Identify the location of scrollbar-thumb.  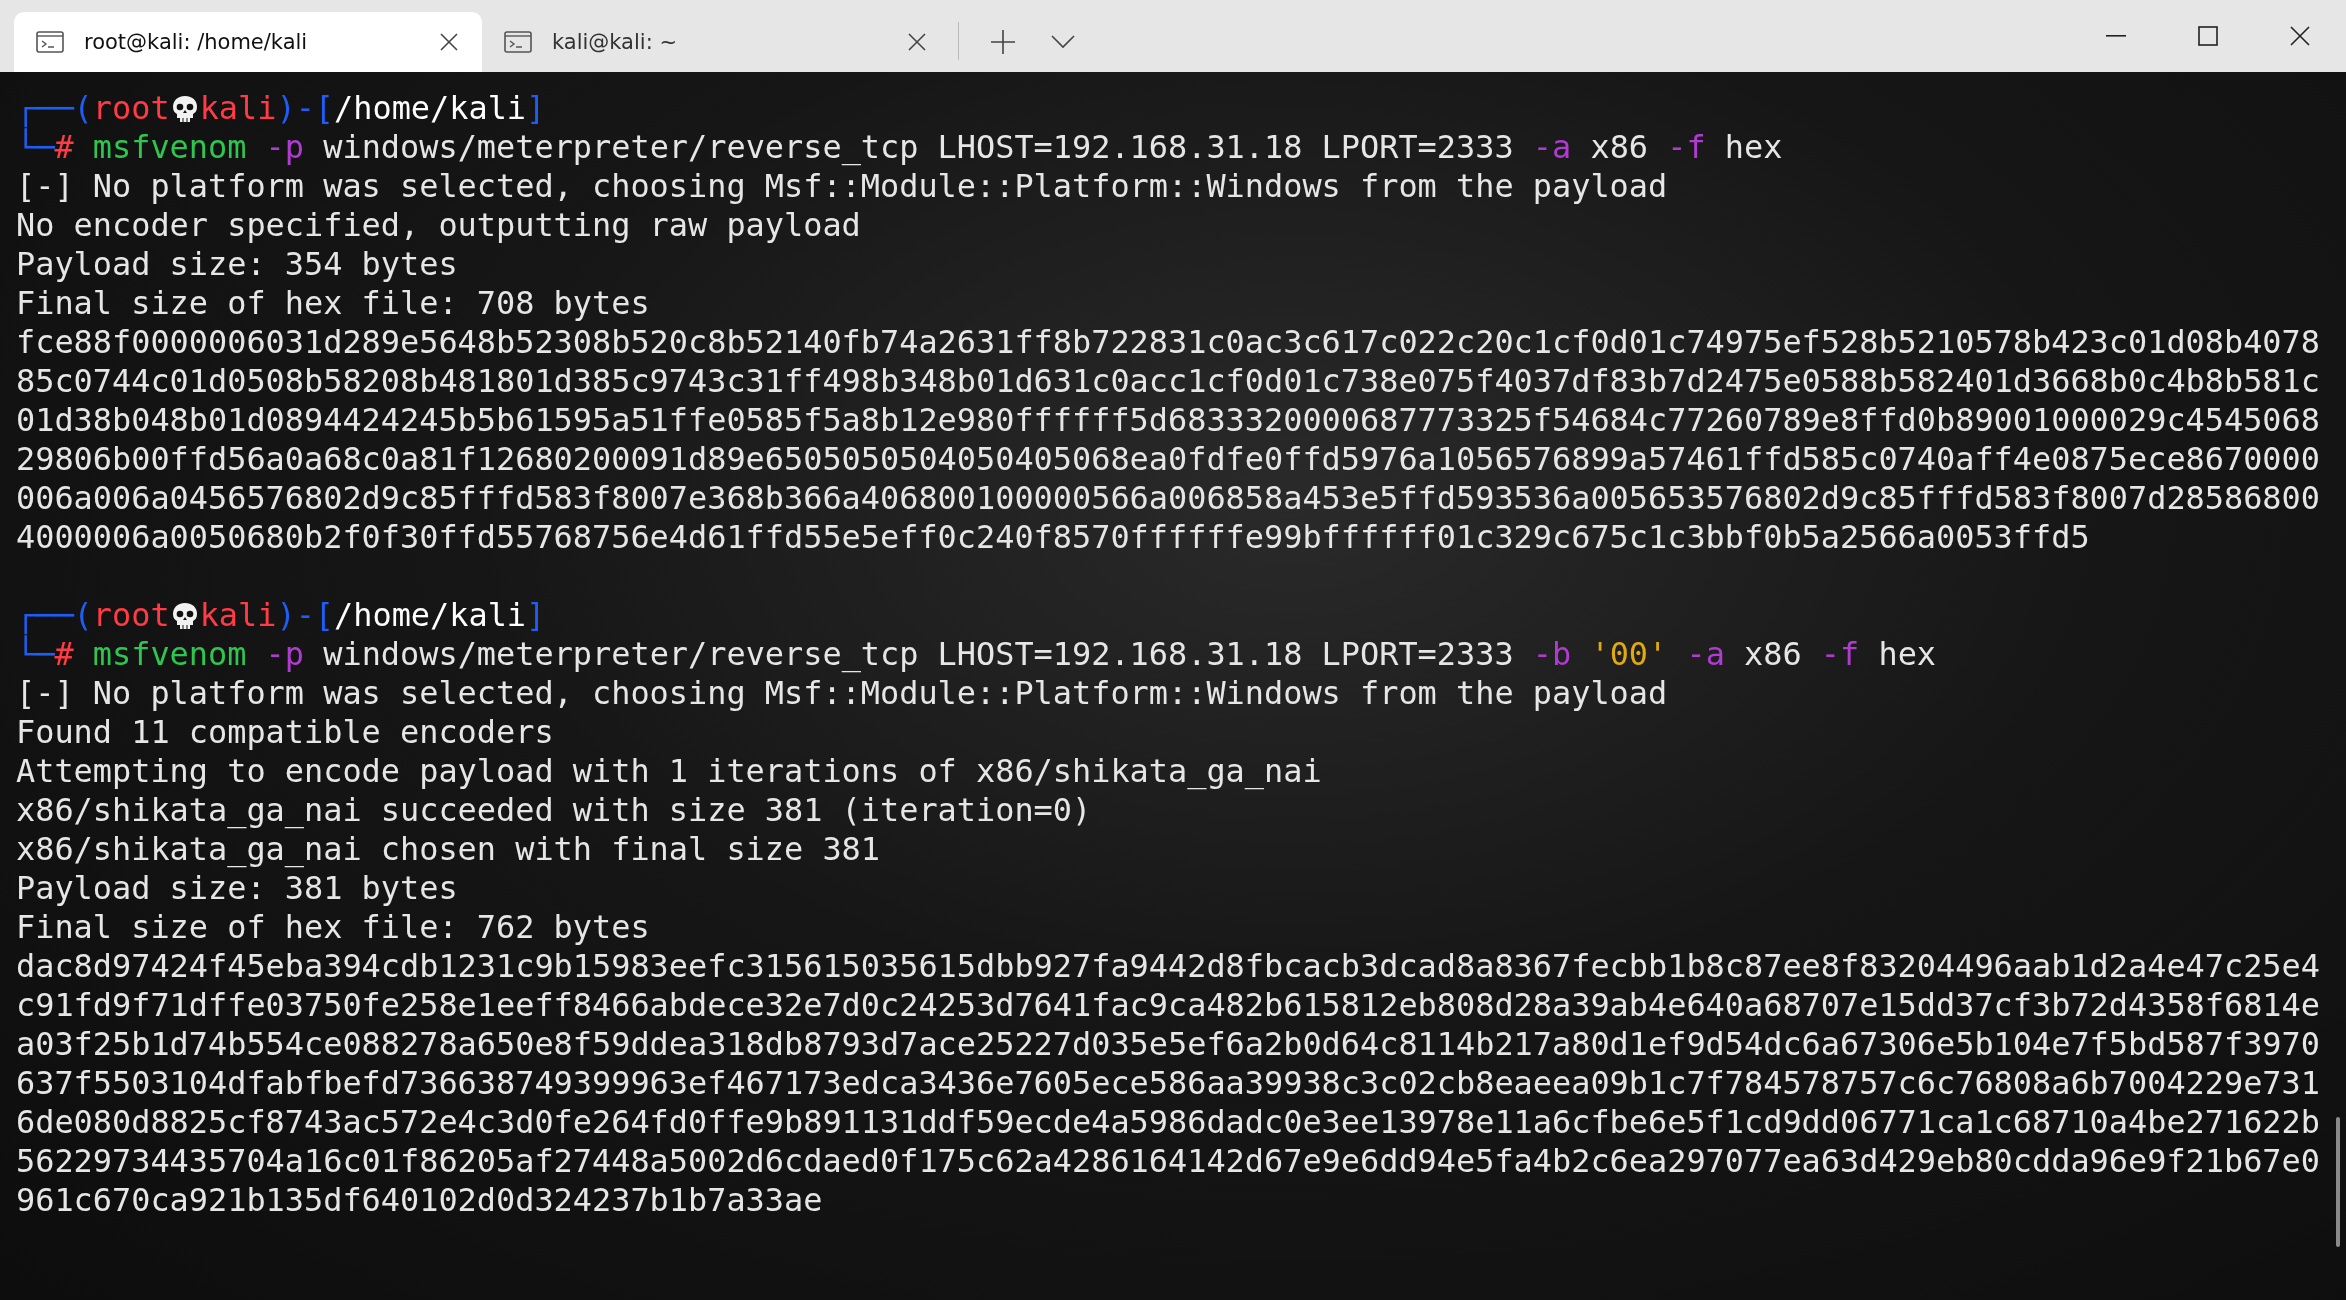
(2338, 1182).